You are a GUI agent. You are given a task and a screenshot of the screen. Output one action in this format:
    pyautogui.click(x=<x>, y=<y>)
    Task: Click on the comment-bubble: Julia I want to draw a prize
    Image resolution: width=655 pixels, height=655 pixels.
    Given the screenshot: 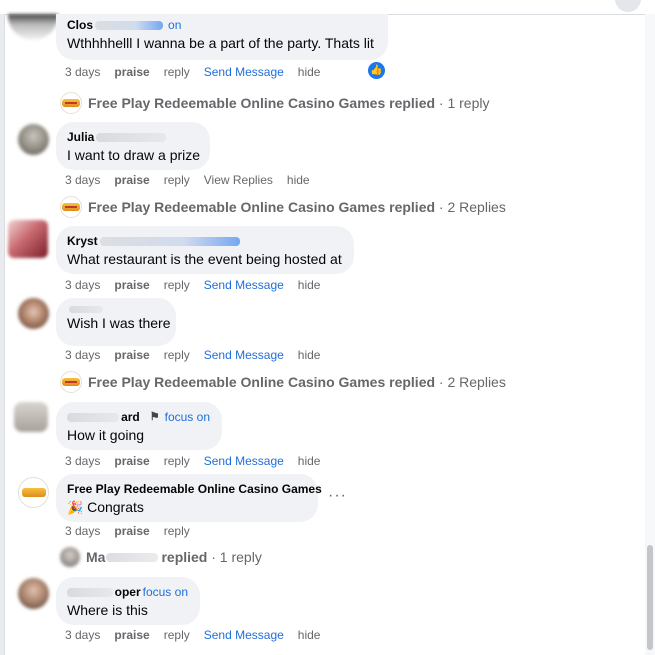 What is the action you would take?
    pyautogui.click(x=133, y=146)
    